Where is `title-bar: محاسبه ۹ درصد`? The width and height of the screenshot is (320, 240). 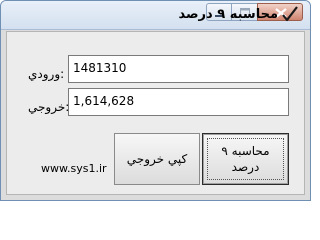
title-bar: محاسبه ۹ درصد is located at coordinates (155, 15).